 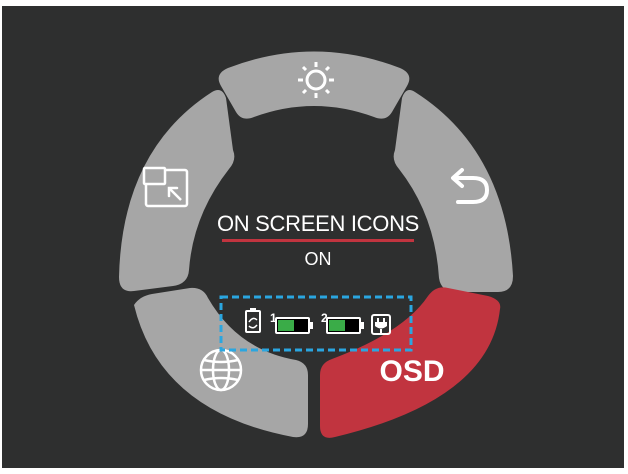 What do you see at coordinates (381, 324) in the screenshot?
I see `power-plug-icon` at bounding box center [381, 324].